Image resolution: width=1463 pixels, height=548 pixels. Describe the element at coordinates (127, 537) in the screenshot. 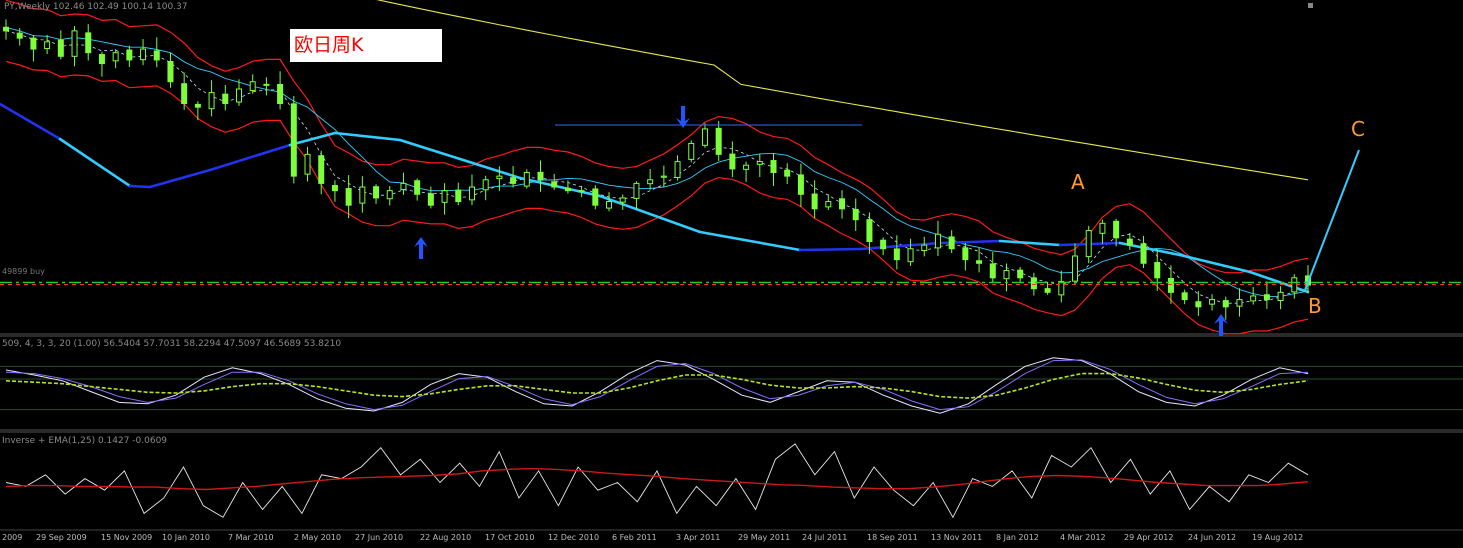

I see `x-tick-label: 15 Nov 2009` at that location.